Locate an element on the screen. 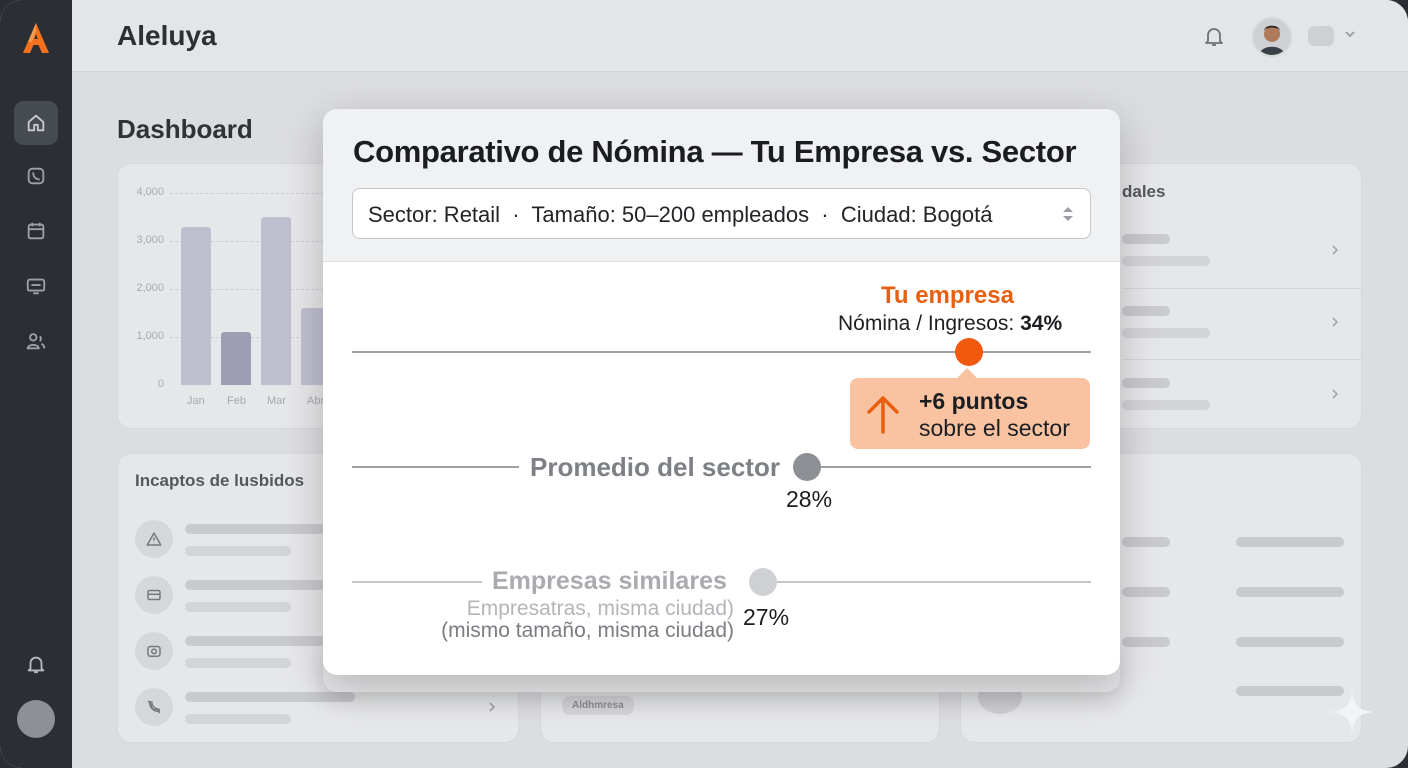 The height and width of the screenshot is (768, 1408). company-metric: Nómina / Ingresos: 34% is located at coordinates (950, 324).